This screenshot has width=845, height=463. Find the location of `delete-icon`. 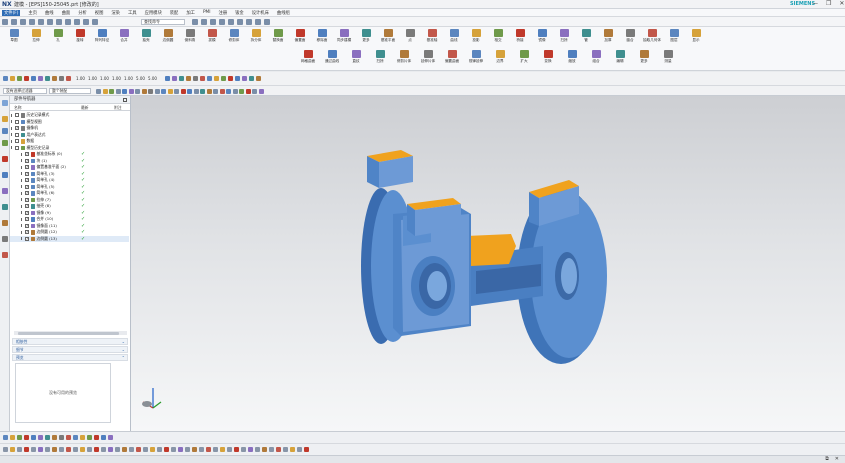

delete-icon is located at coordinates (59, 22).